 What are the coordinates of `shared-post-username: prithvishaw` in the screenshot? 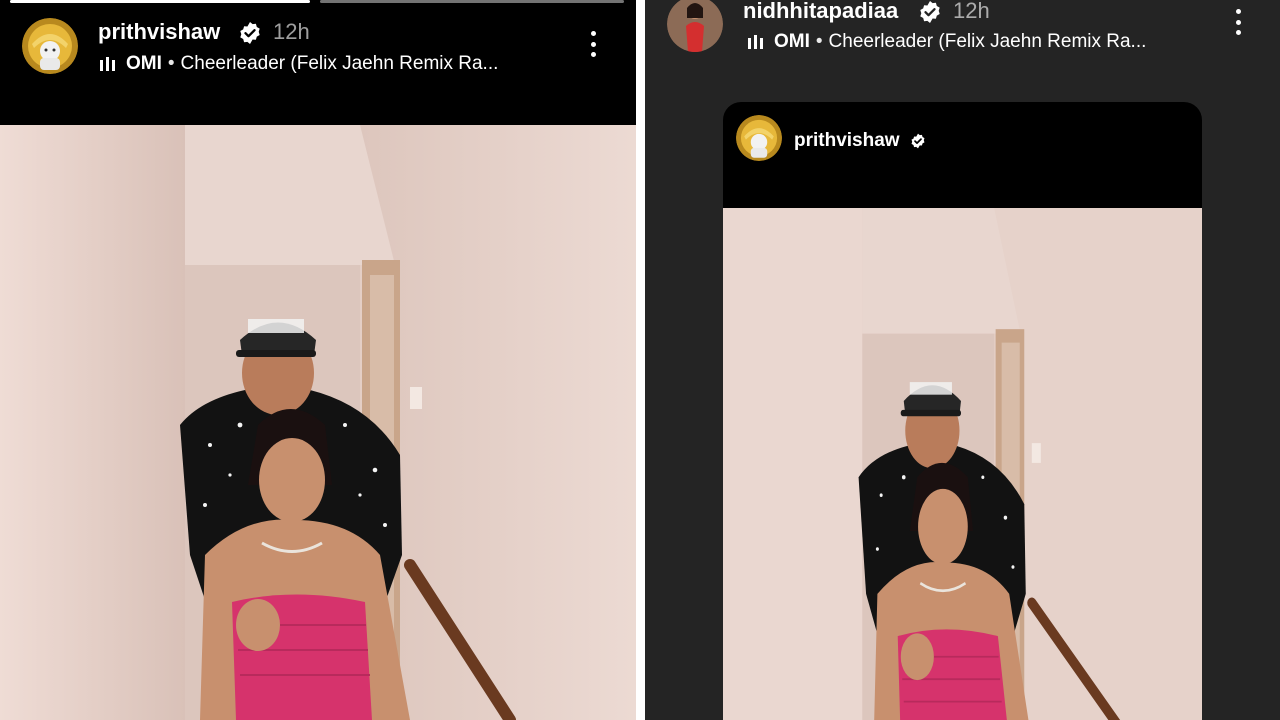 It's located at (847, 140).